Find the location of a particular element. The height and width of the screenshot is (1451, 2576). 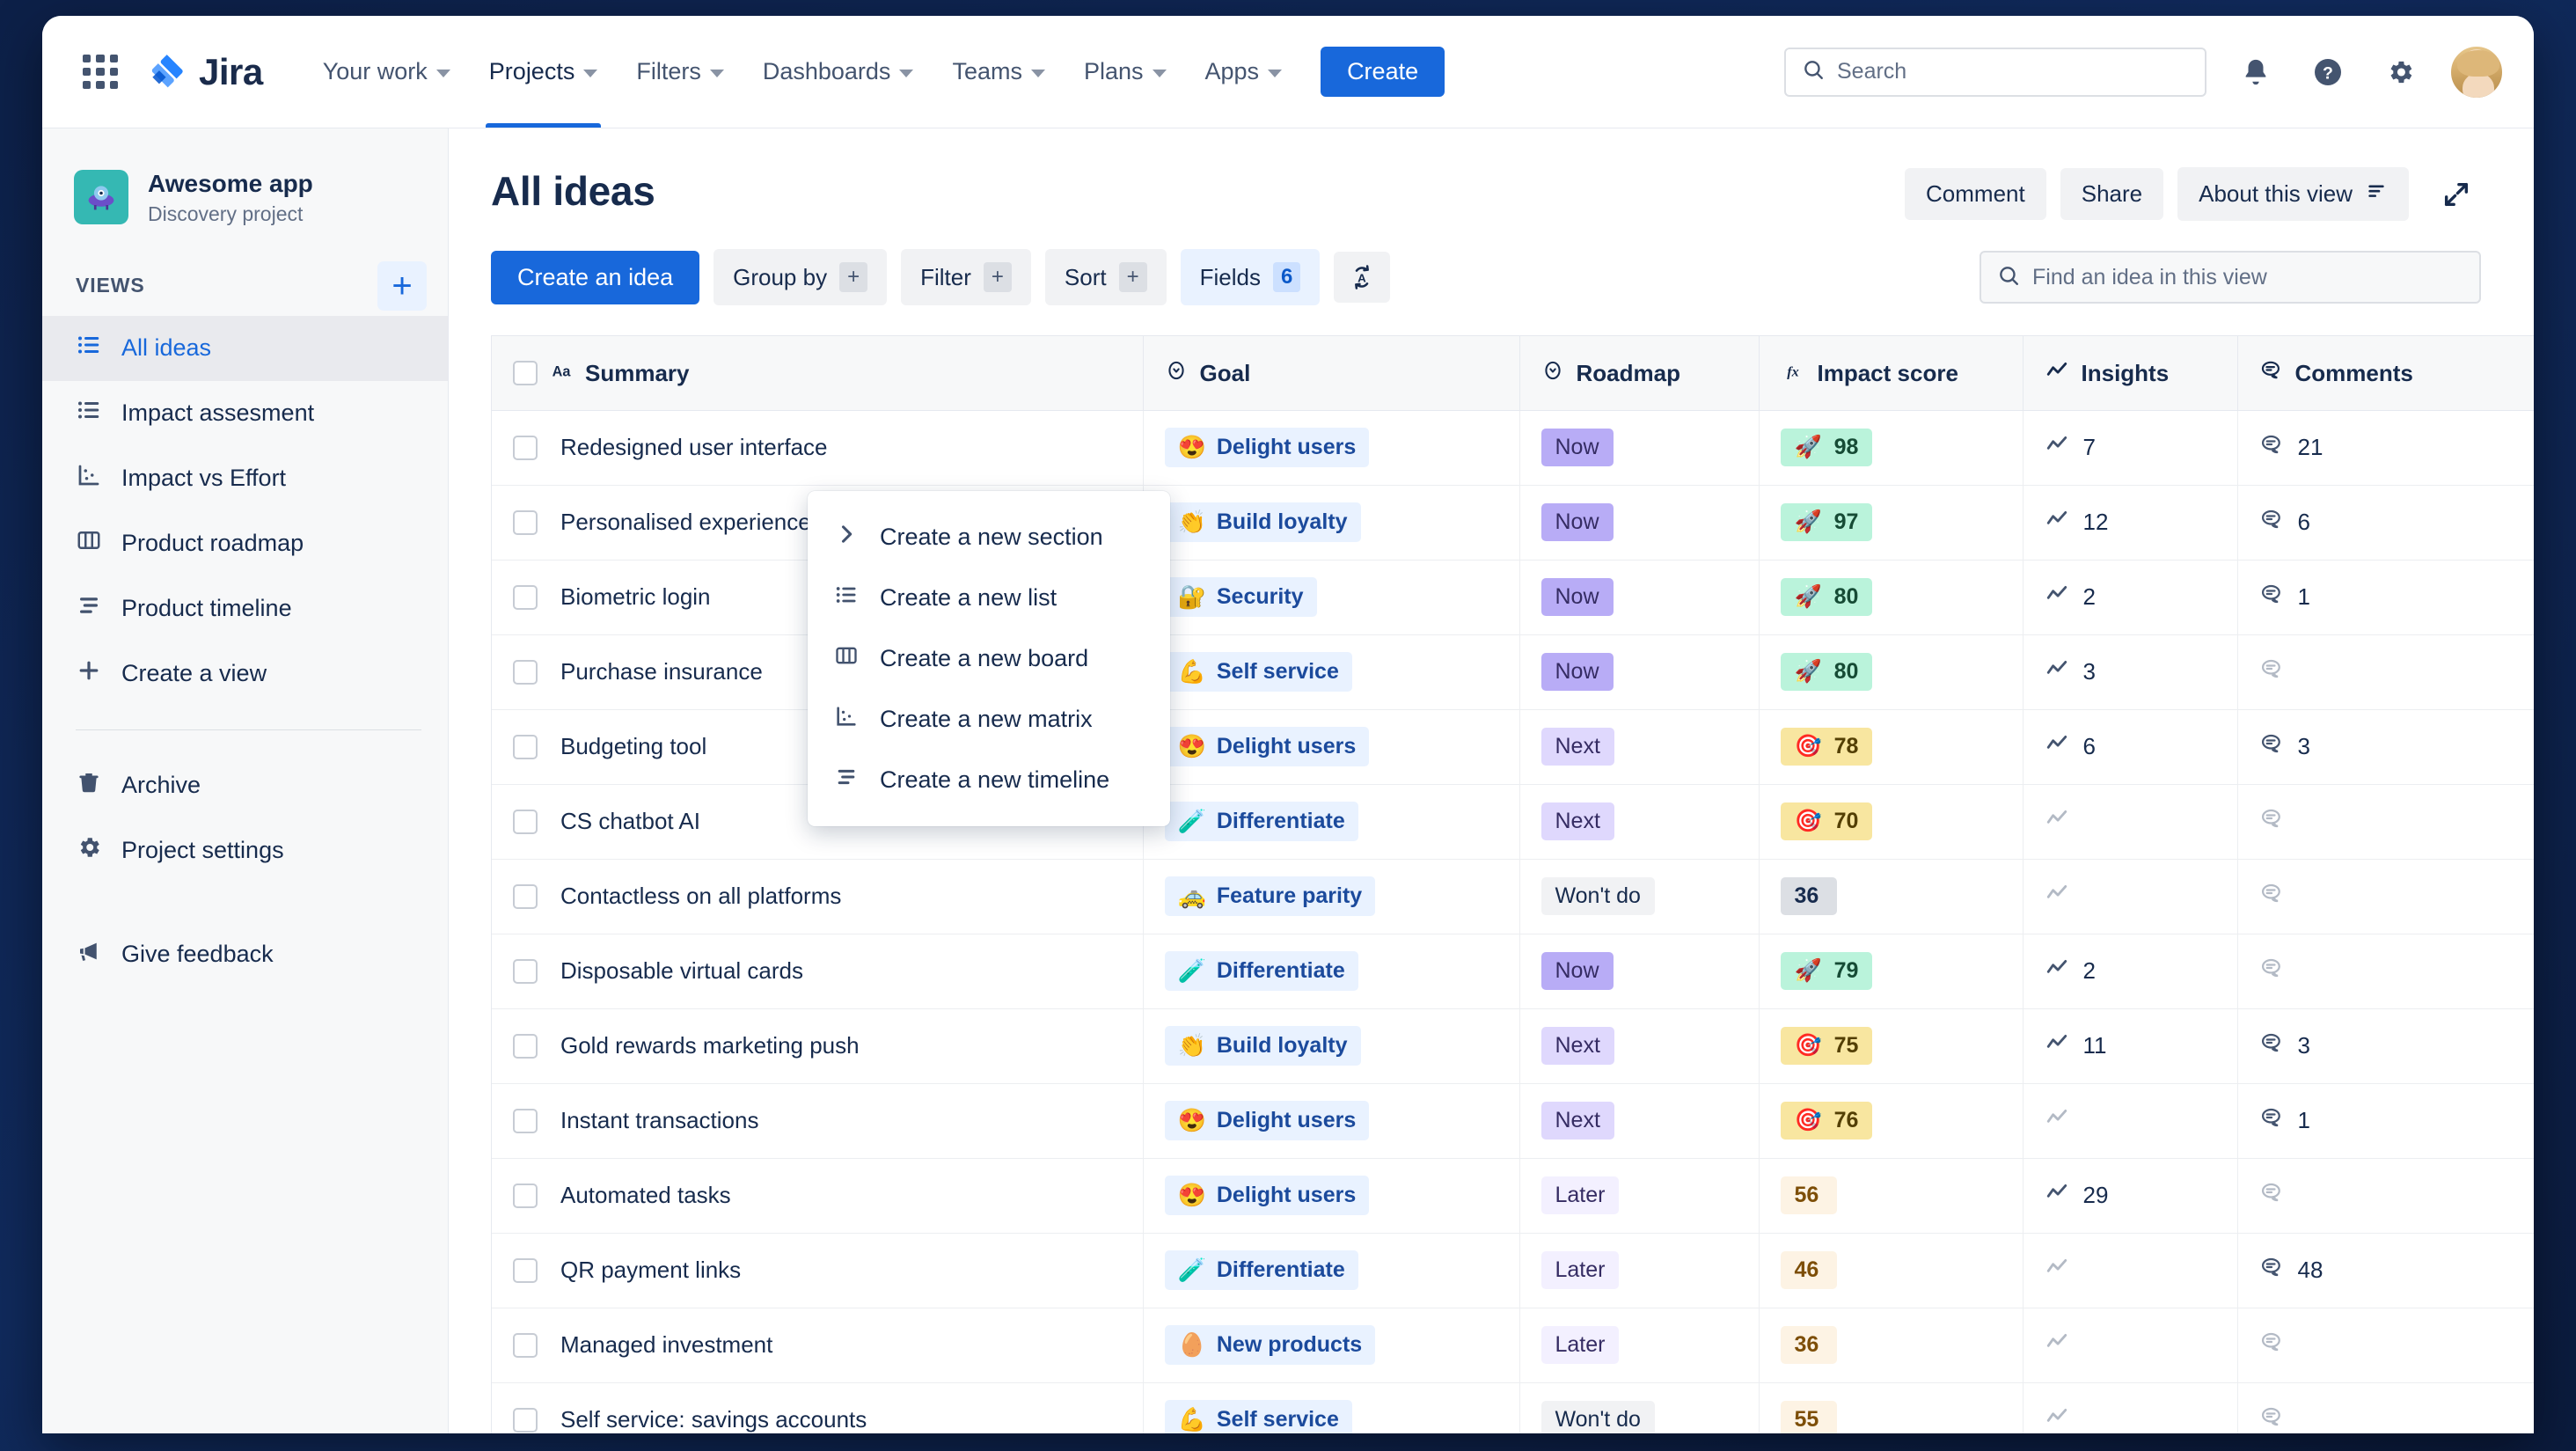

nav-item-dashboards: Dashboards is located at coordinates (838, 72).